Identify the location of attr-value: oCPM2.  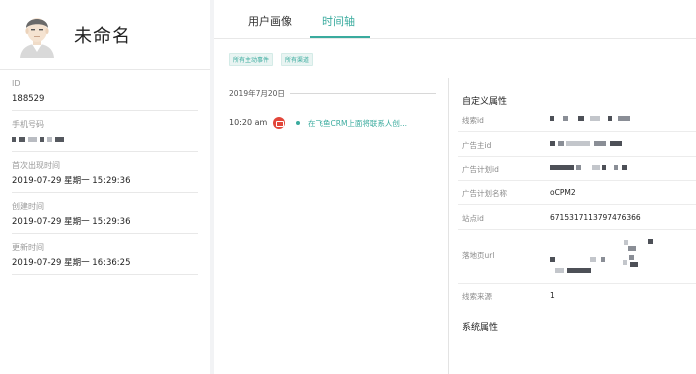
(563, 192).